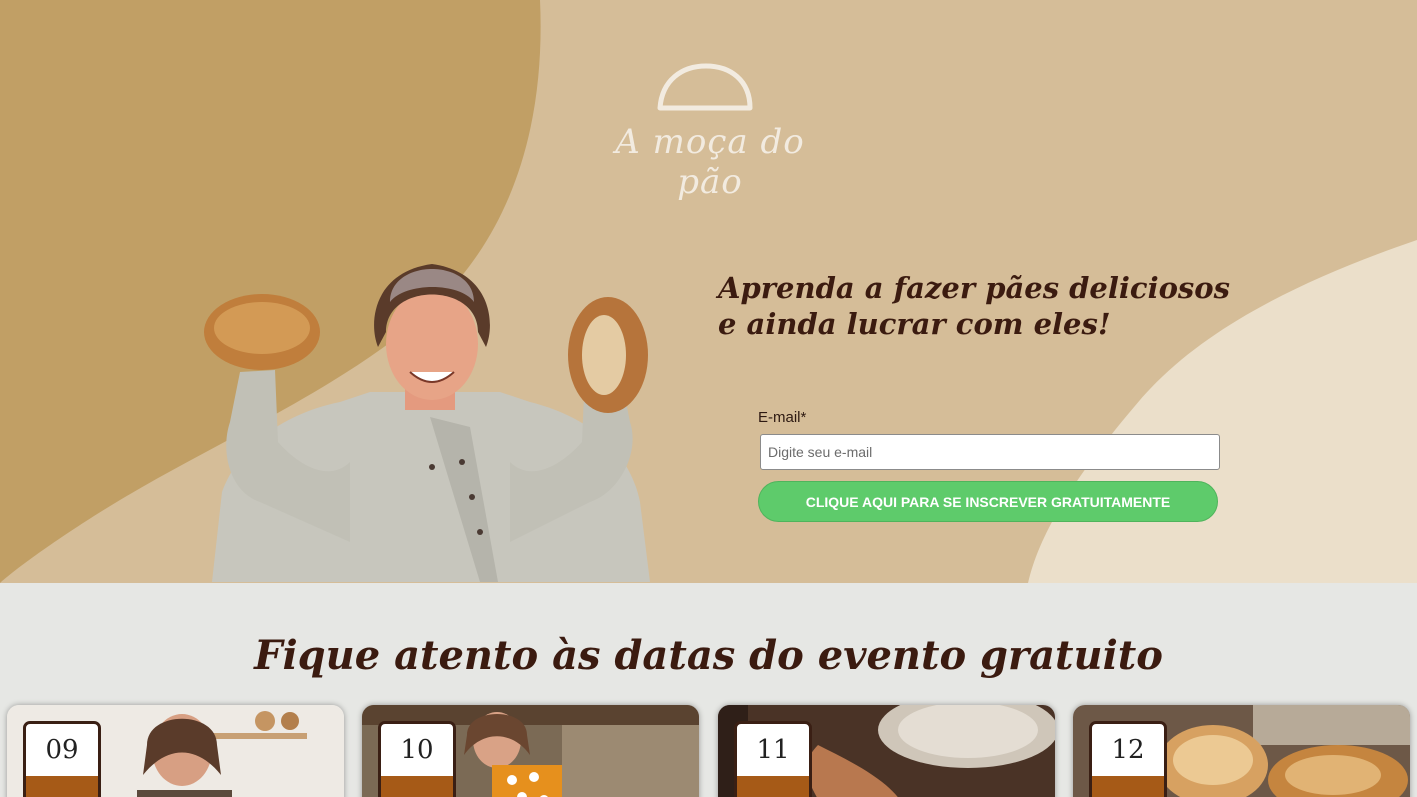 This screenshot has height=797, width=1417. What do you see at coordinates (417, 750) in the screenshot?
I see `date-day: 10` at bounding box center [417, 750].